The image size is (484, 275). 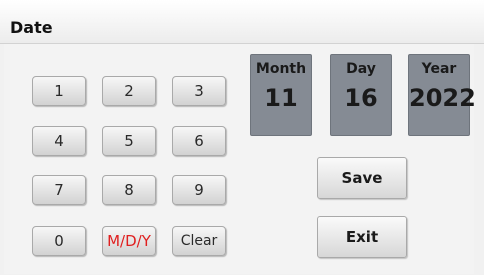 I want to click on day-value: 16, so click(x=361, y=98).